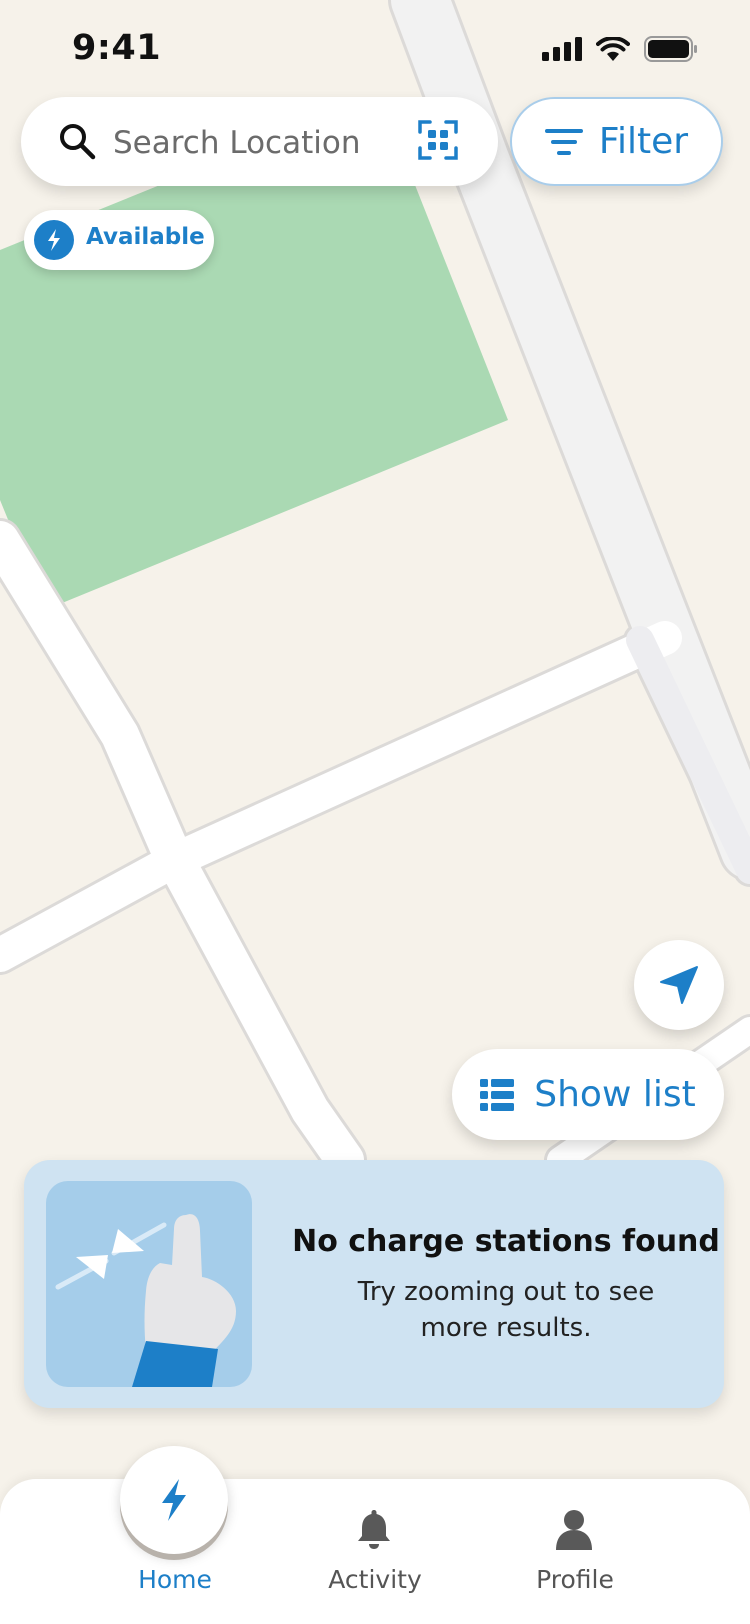  I want to click on status-bar: 9:41, so click(375, 45).